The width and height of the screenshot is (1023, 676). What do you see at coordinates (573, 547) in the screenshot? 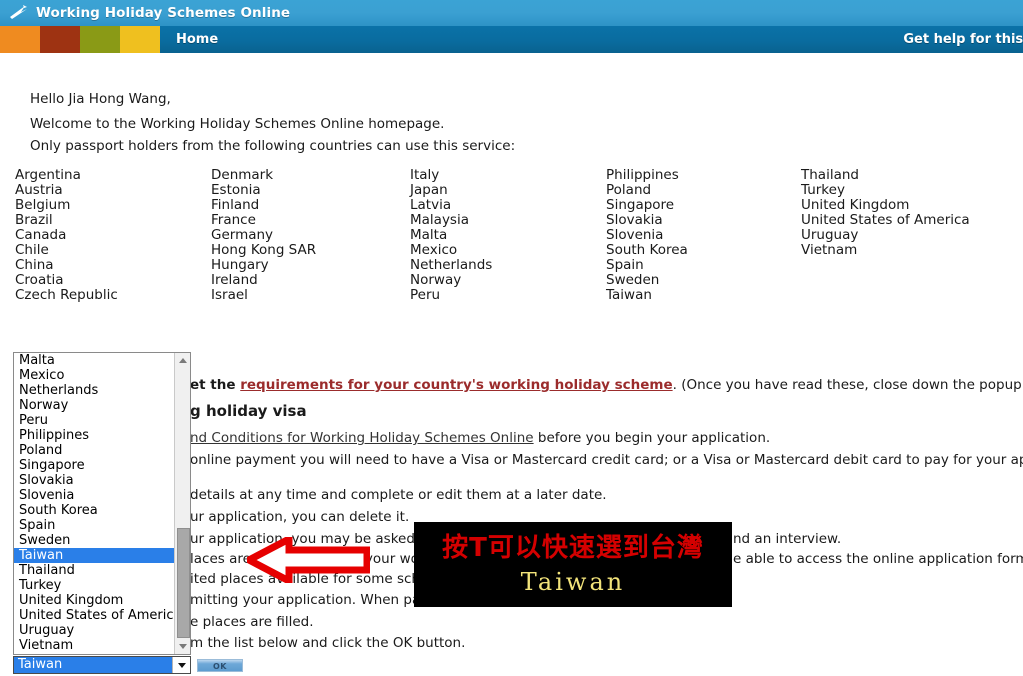
I see `annotation-caption-chinese: 按T可以快速選到台灣` at bounding box center [573, 547].